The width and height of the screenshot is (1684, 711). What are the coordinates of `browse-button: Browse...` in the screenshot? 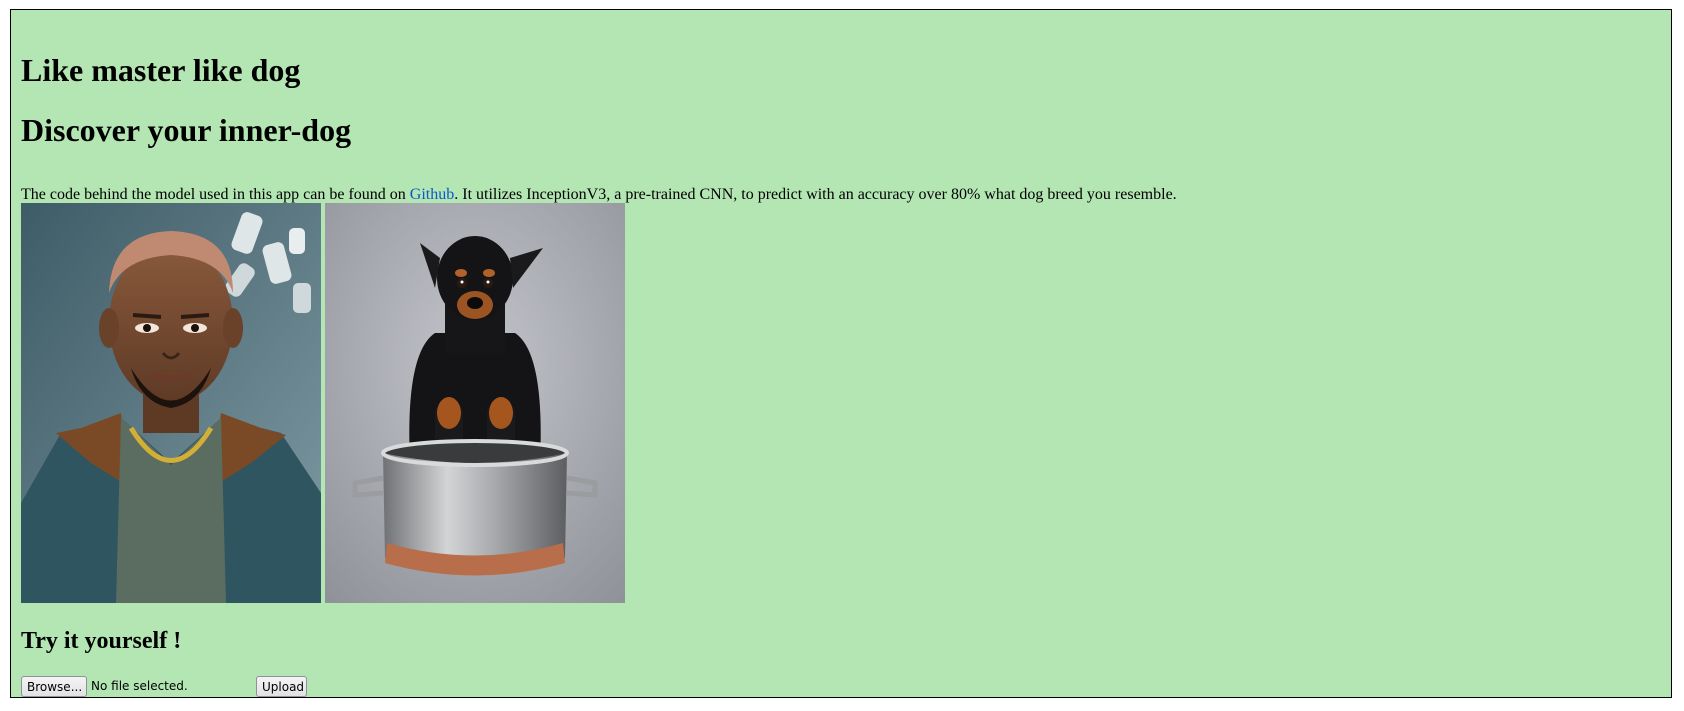 It's located at (54, 686).